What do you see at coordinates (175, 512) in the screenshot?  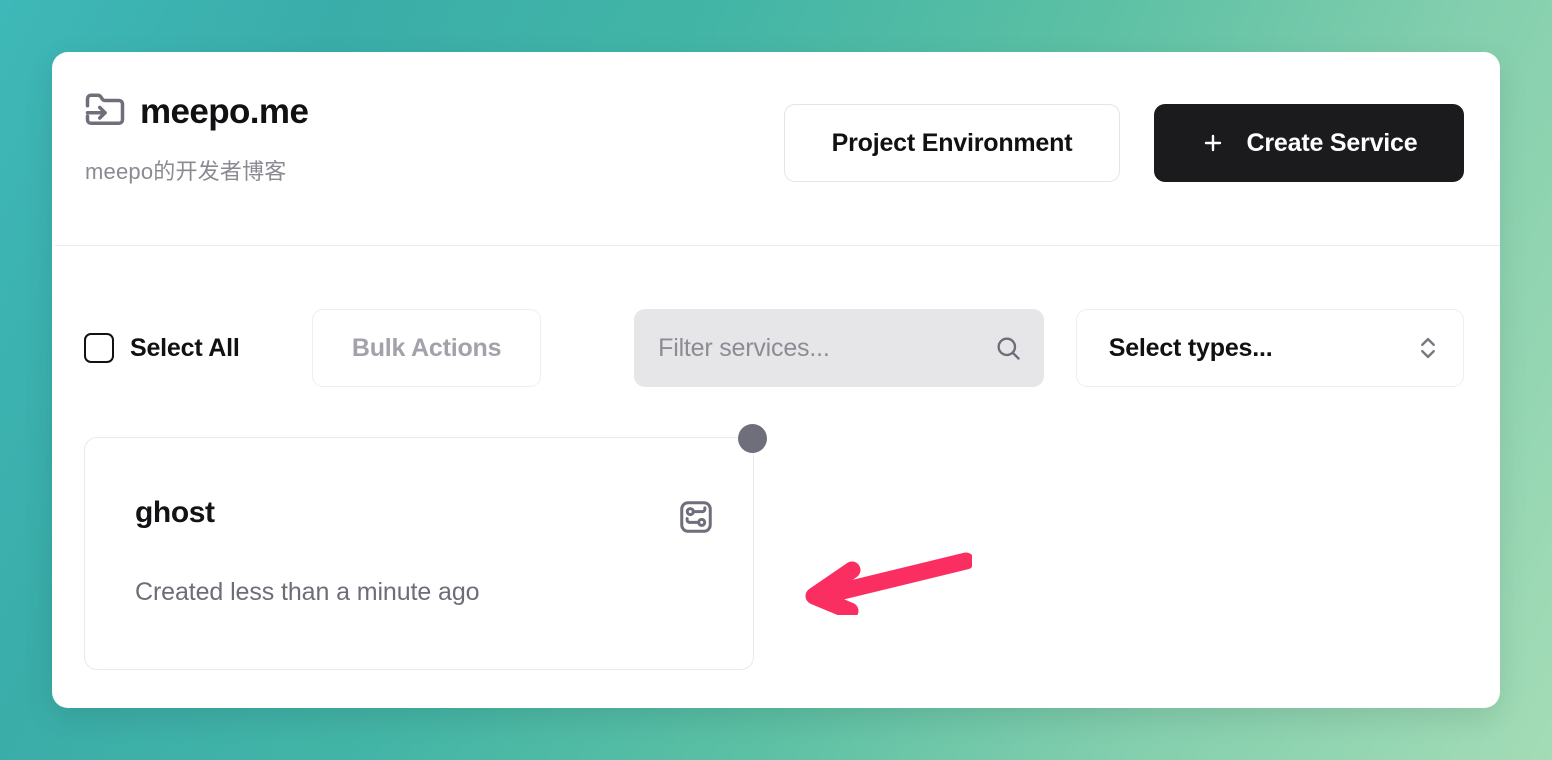 I see `service-name: ghost` at bounding box center [175, 512].